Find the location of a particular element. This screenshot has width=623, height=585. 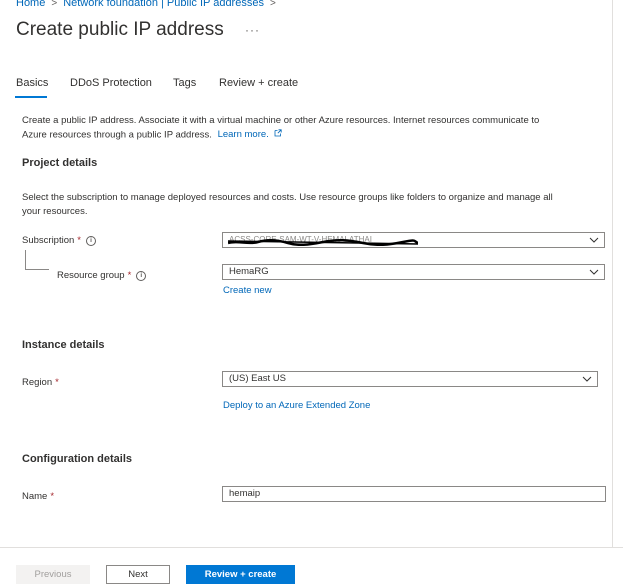

configuration-details-heading: Configuration details is located at coordinates (77, 459).